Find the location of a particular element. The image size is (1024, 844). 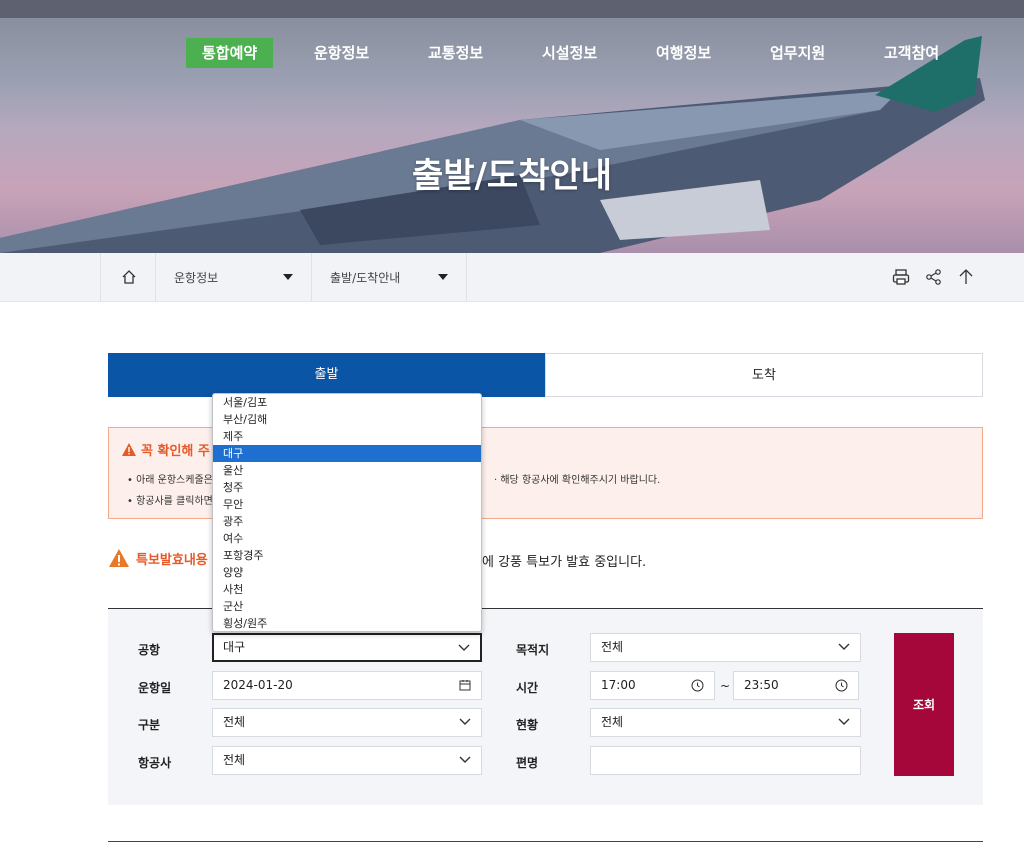

airport-option: 청주 is located at coordinates (347, 487).